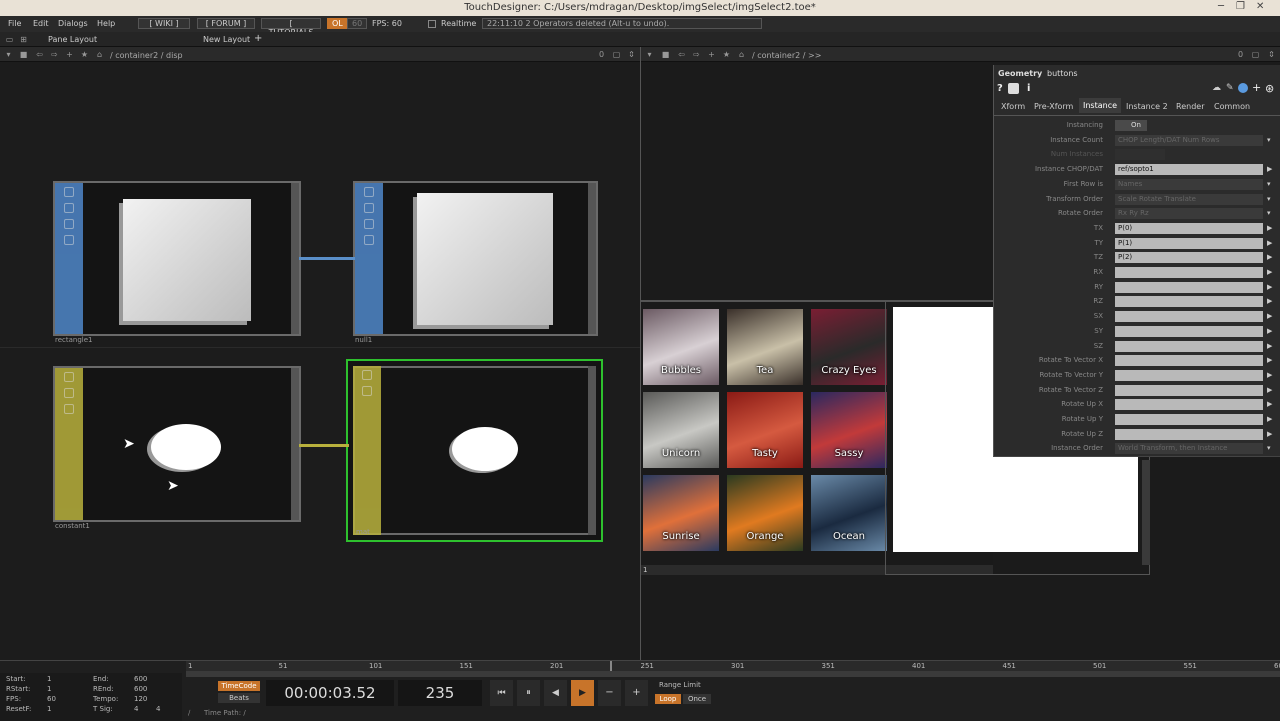  Describe the element at coordinates (733, 666) in the screenshot. I see `time-ruler: 151101151201251301351401451501551600` at that location.